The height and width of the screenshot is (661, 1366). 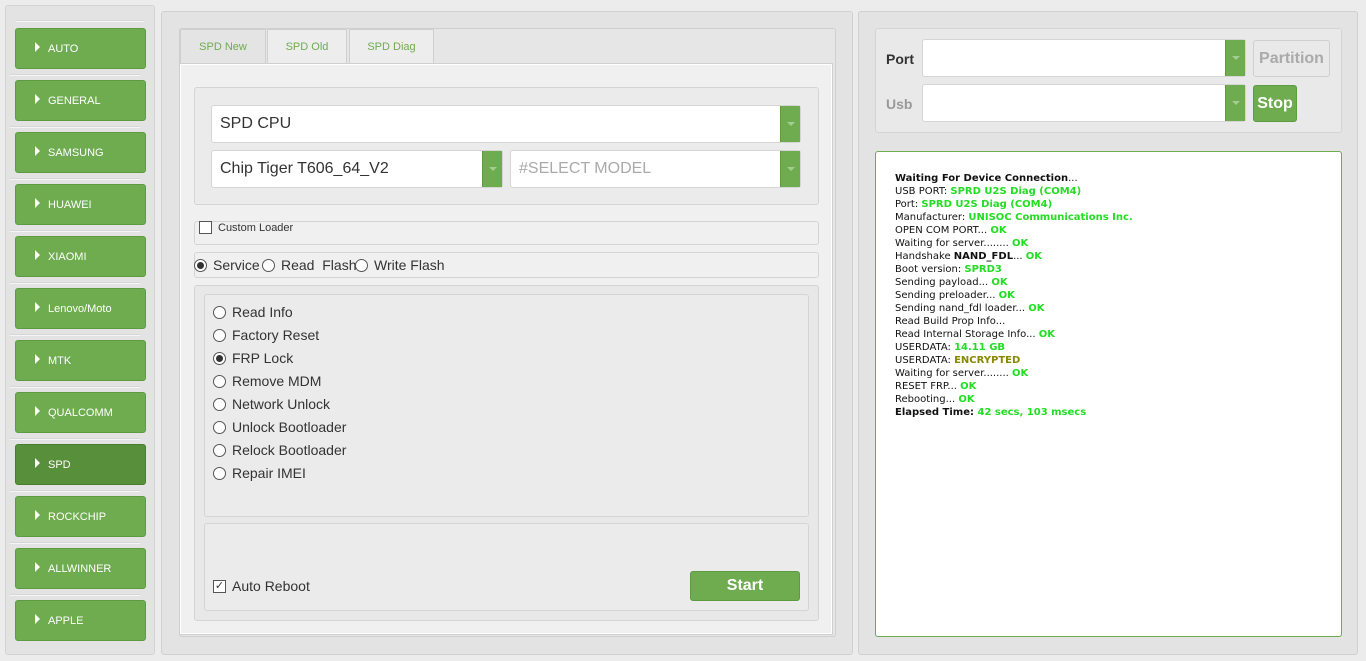 What do you see at coordinates (506, 124) in the screenshot?
I see `cpu-select: SPD CPU` at bounding box center [506, 124].